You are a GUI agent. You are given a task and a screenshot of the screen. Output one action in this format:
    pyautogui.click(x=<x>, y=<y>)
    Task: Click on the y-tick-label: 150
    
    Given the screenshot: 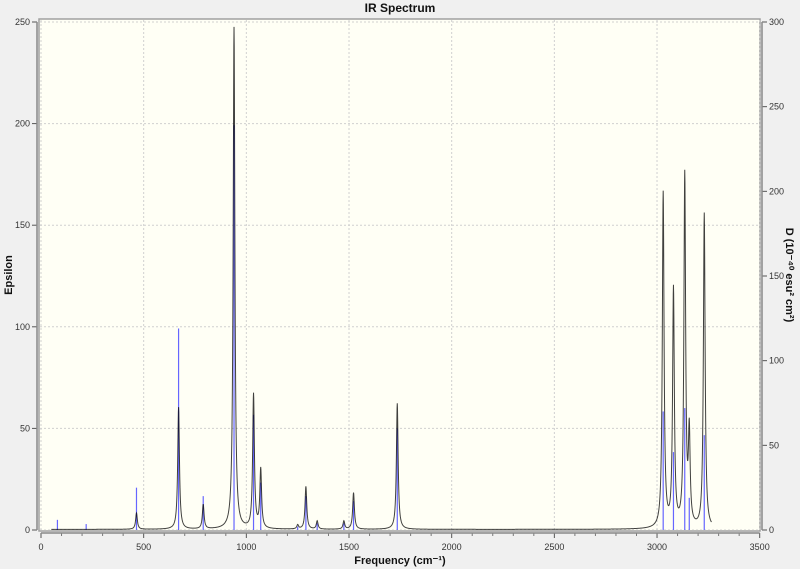 What is the action you would take?
    pyautogui.click(x=22, y=225)
    